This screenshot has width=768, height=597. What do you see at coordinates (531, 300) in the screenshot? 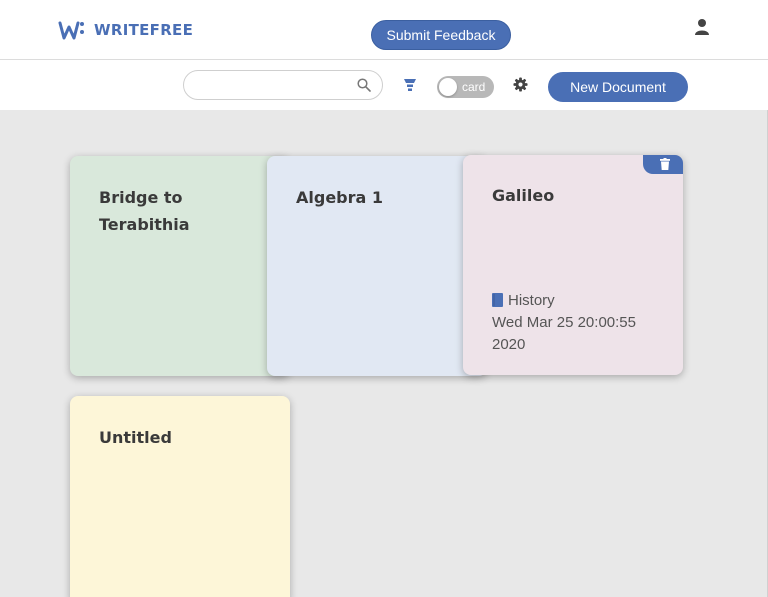
I see `document-subject-label: History` at bounding box center [531, 300].